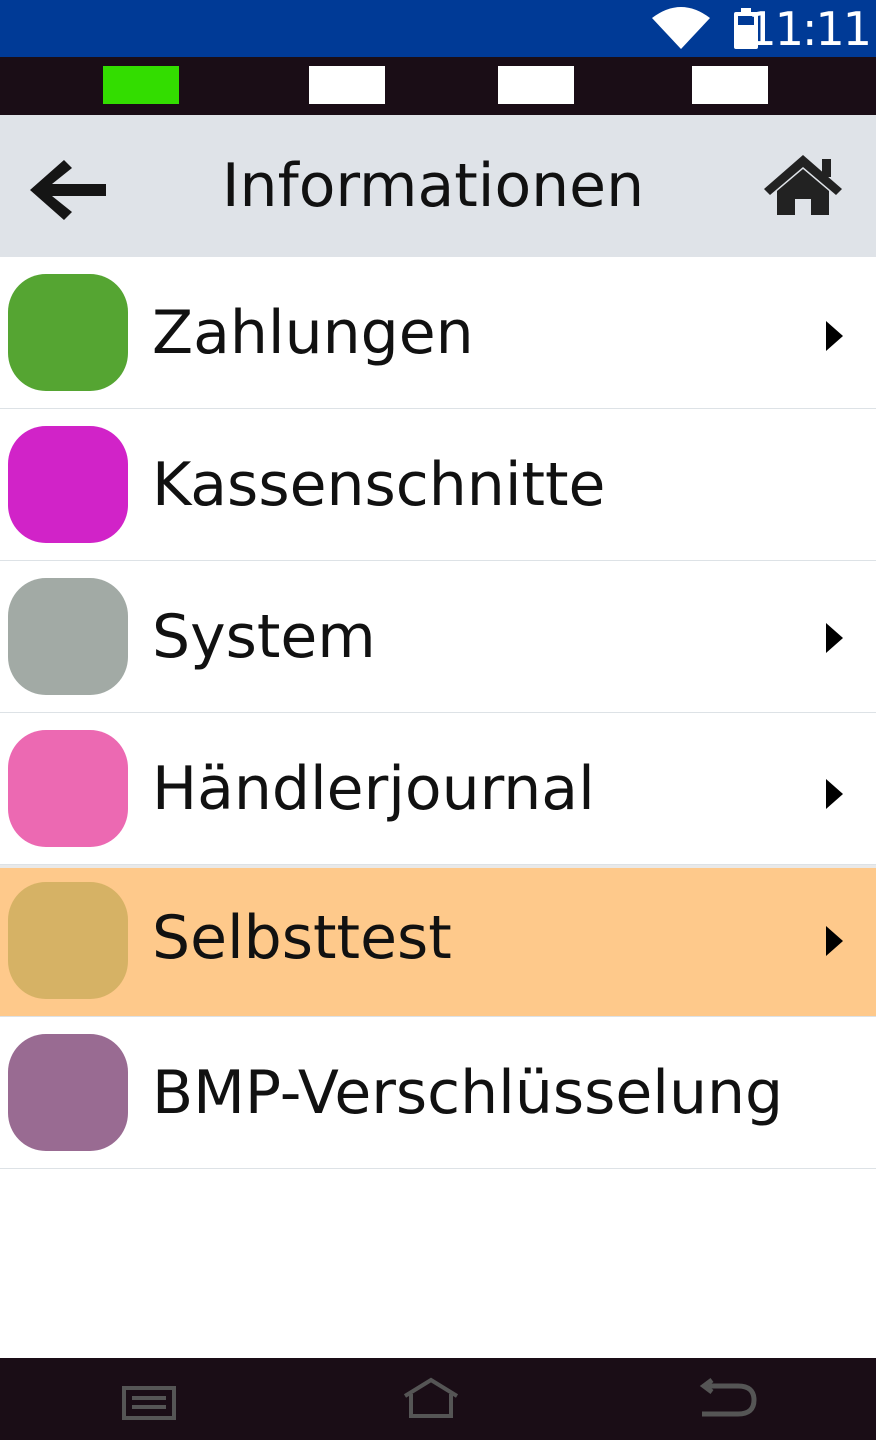  What do you see at coordinates (302, 938) in the screenshot?
I see `menu-item-label: Selbsttest` at bounding box center [302, 938].